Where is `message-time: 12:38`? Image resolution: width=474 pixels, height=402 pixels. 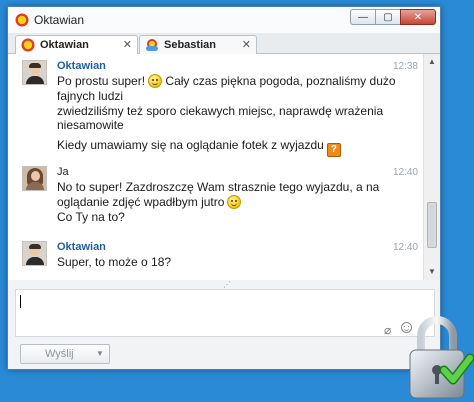
message-time: 12:38 is located at coordinates (405, 66).